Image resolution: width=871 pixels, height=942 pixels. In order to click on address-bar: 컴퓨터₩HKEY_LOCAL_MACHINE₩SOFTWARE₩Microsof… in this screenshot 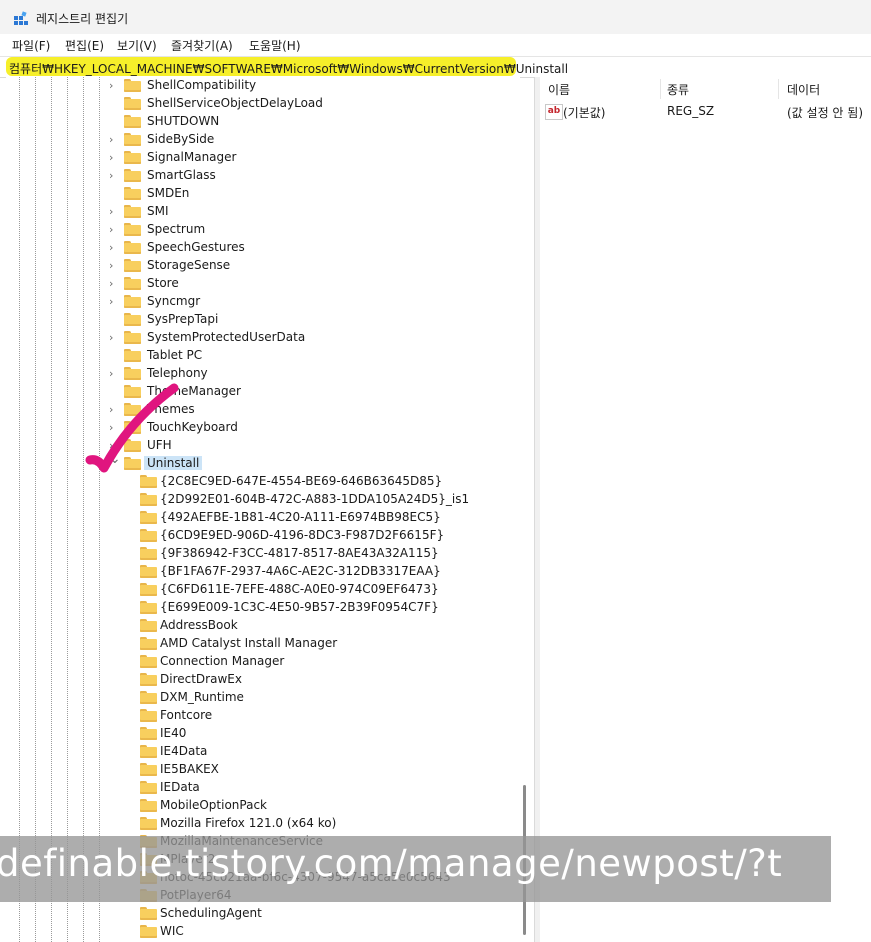, I will do `click(435, 67)`.